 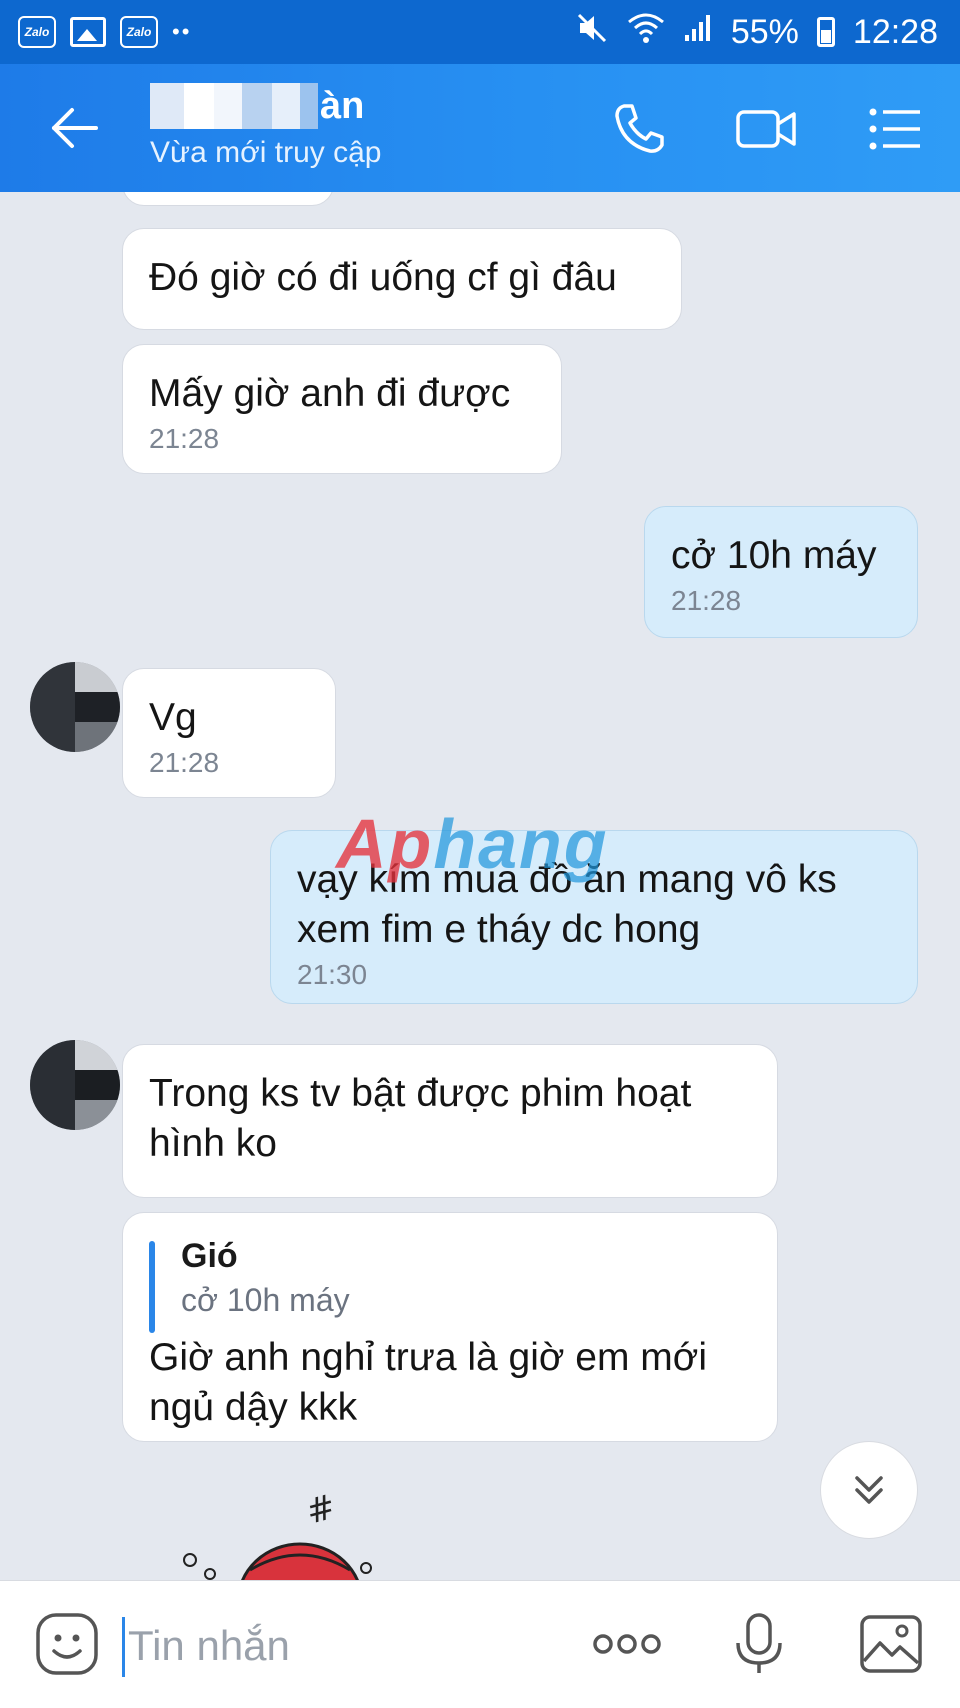 I want to click on clock: 12:28, so click(x=895, y=31).